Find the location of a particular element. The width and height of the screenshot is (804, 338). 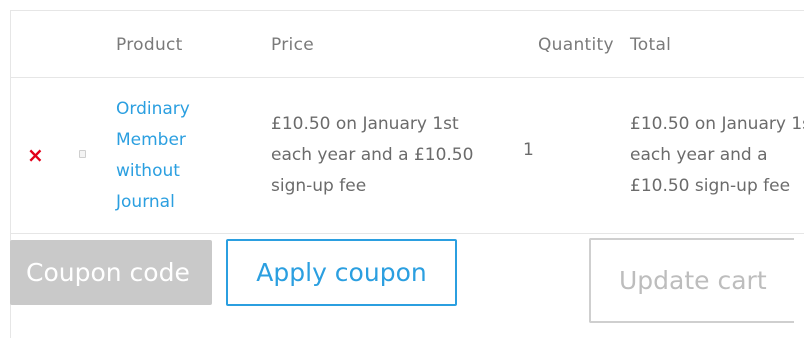

apply-coupon-button: Apply coupon is located at coordinates (341, 272).